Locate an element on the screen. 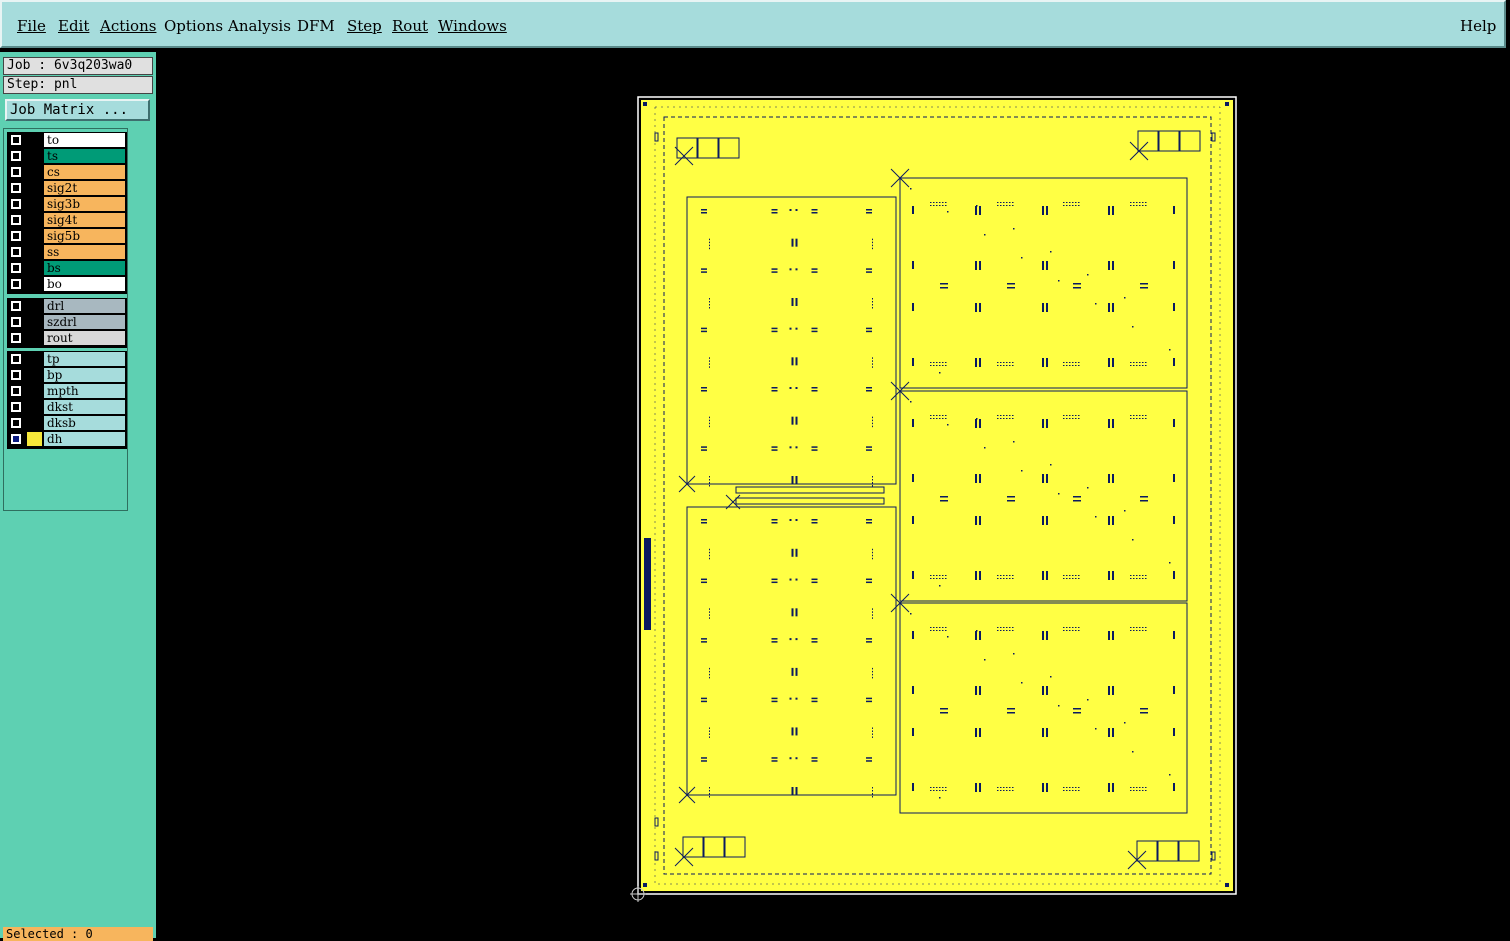 Image resolution: width=1510 pixels, height=941 pixels. menu-actions: Actions is located at coordinates (128, 26).